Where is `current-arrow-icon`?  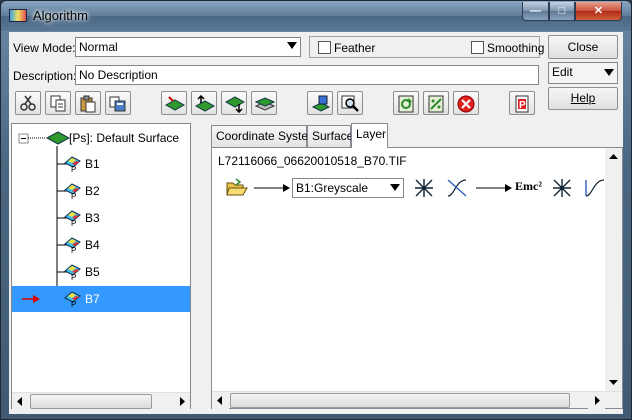
current-arrow-icon is located at coordinates (31, 299).